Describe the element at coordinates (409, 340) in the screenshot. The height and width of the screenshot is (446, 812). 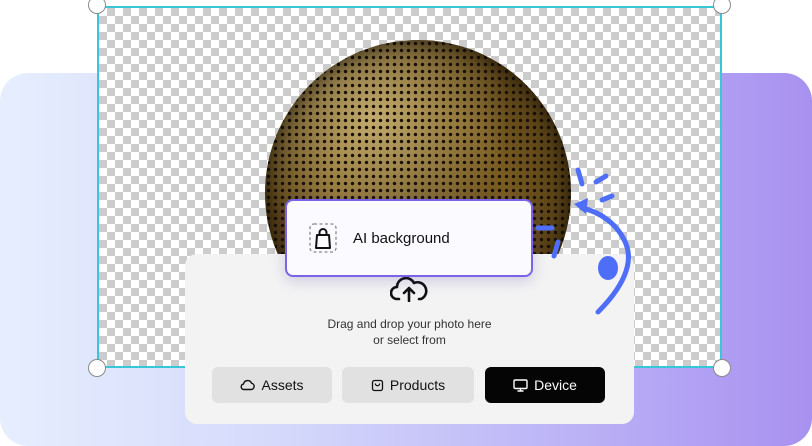
I see `select-from-text: or select from` at that location.